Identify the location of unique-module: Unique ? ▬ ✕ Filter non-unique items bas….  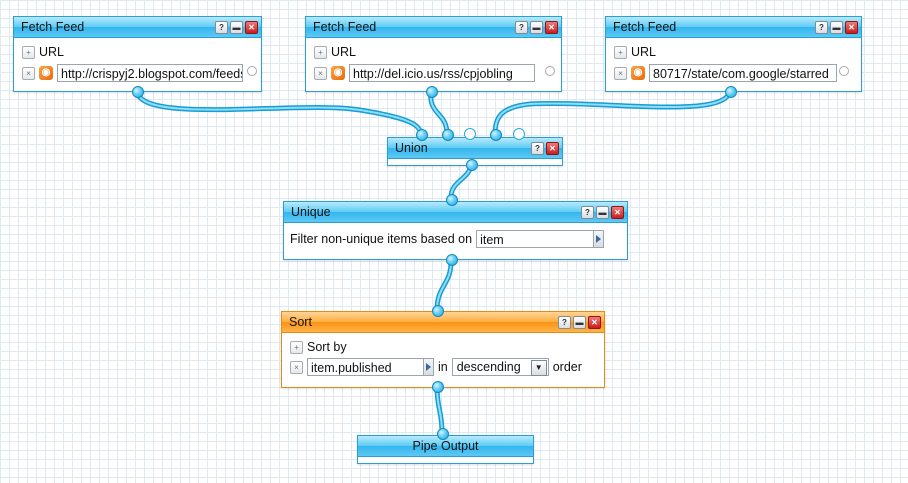
(455, 230).